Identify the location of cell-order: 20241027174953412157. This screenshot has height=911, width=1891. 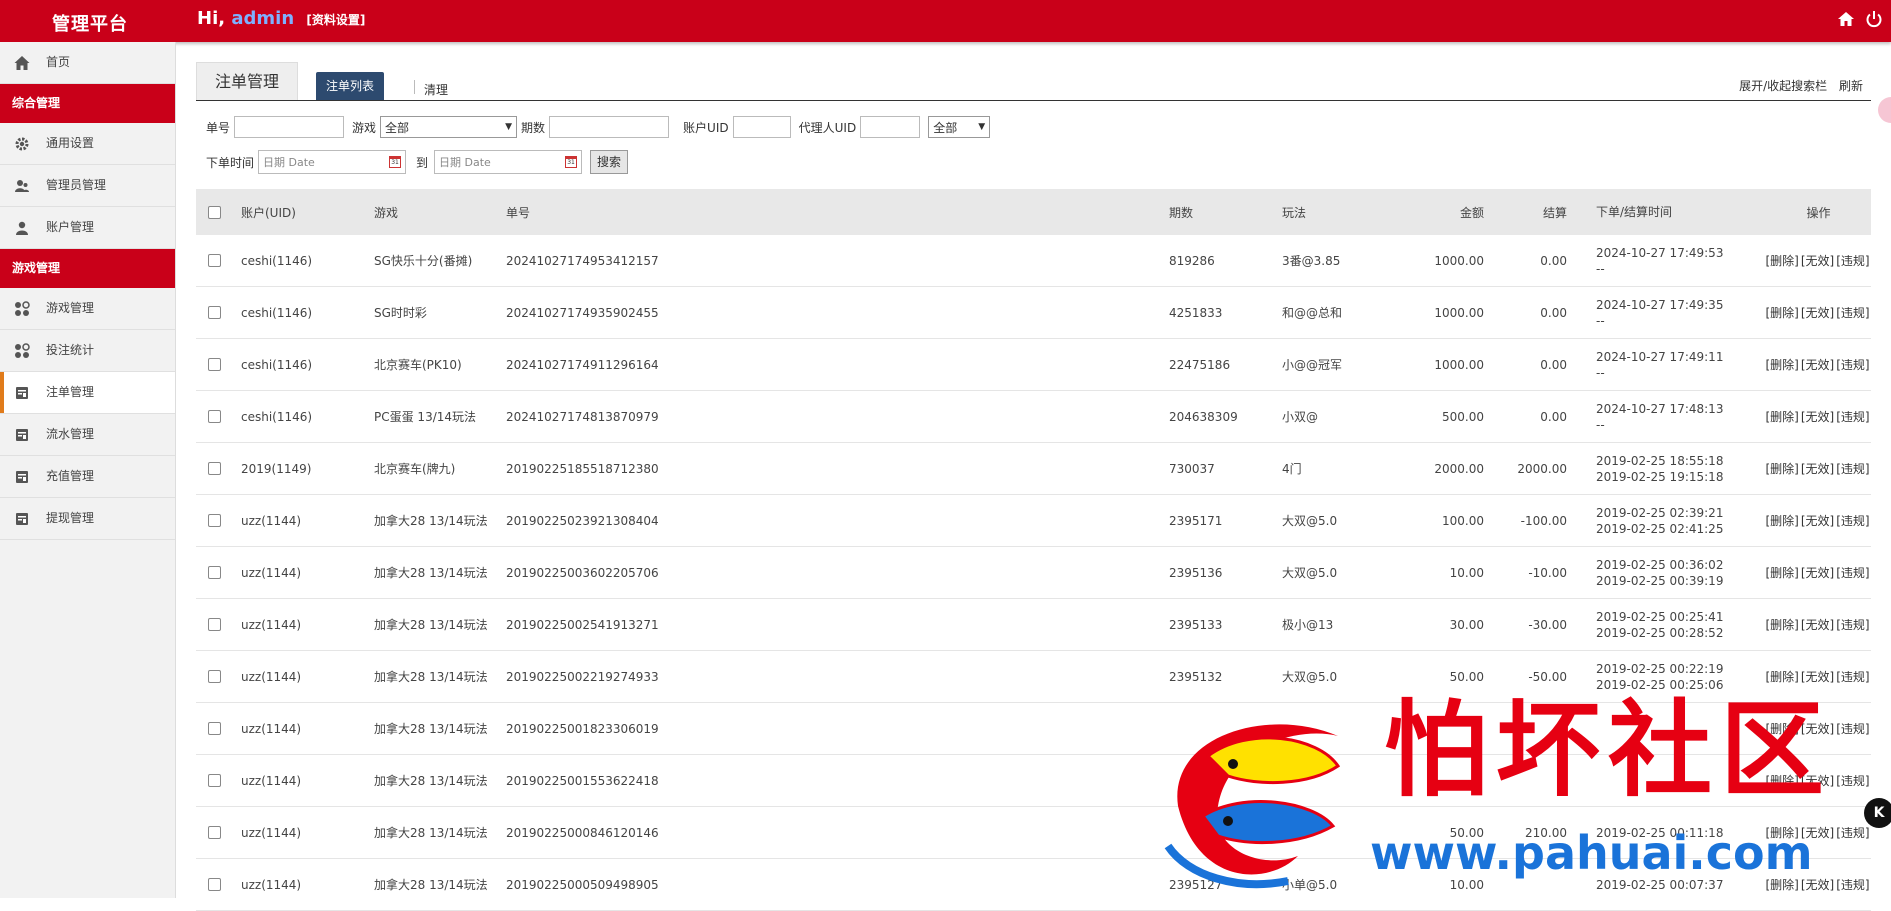
(582, 260).